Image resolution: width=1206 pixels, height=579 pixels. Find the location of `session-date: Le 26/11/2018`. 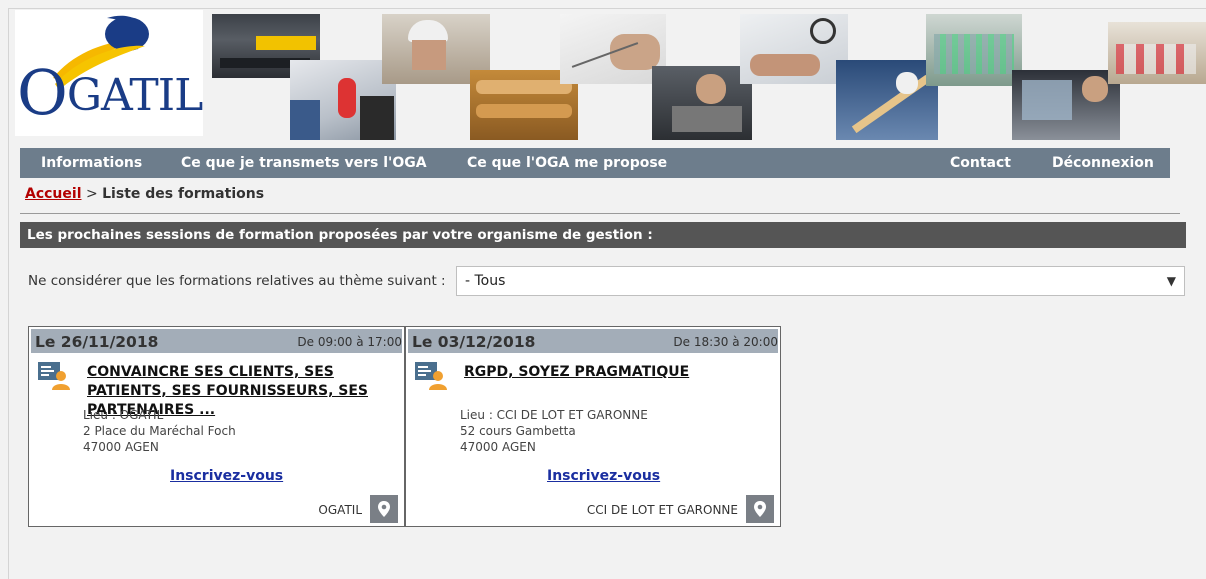

session-date: Le 26/11/2018 is located at coordinates (97, 342).